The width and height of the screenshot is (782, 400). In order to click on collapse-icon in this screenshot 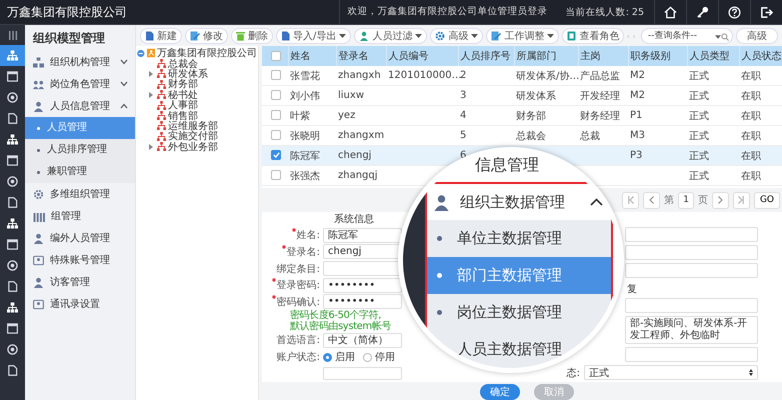, I will do `click(141, 53)`.